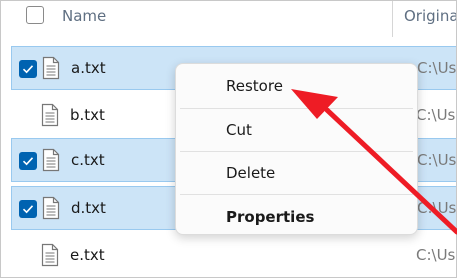 The width and height of the screenshot is (457, 278). What do you see at coordinates (87, 255) in the screenshot?
I see `file-name: e.txt` at bounding box center [87, 255].